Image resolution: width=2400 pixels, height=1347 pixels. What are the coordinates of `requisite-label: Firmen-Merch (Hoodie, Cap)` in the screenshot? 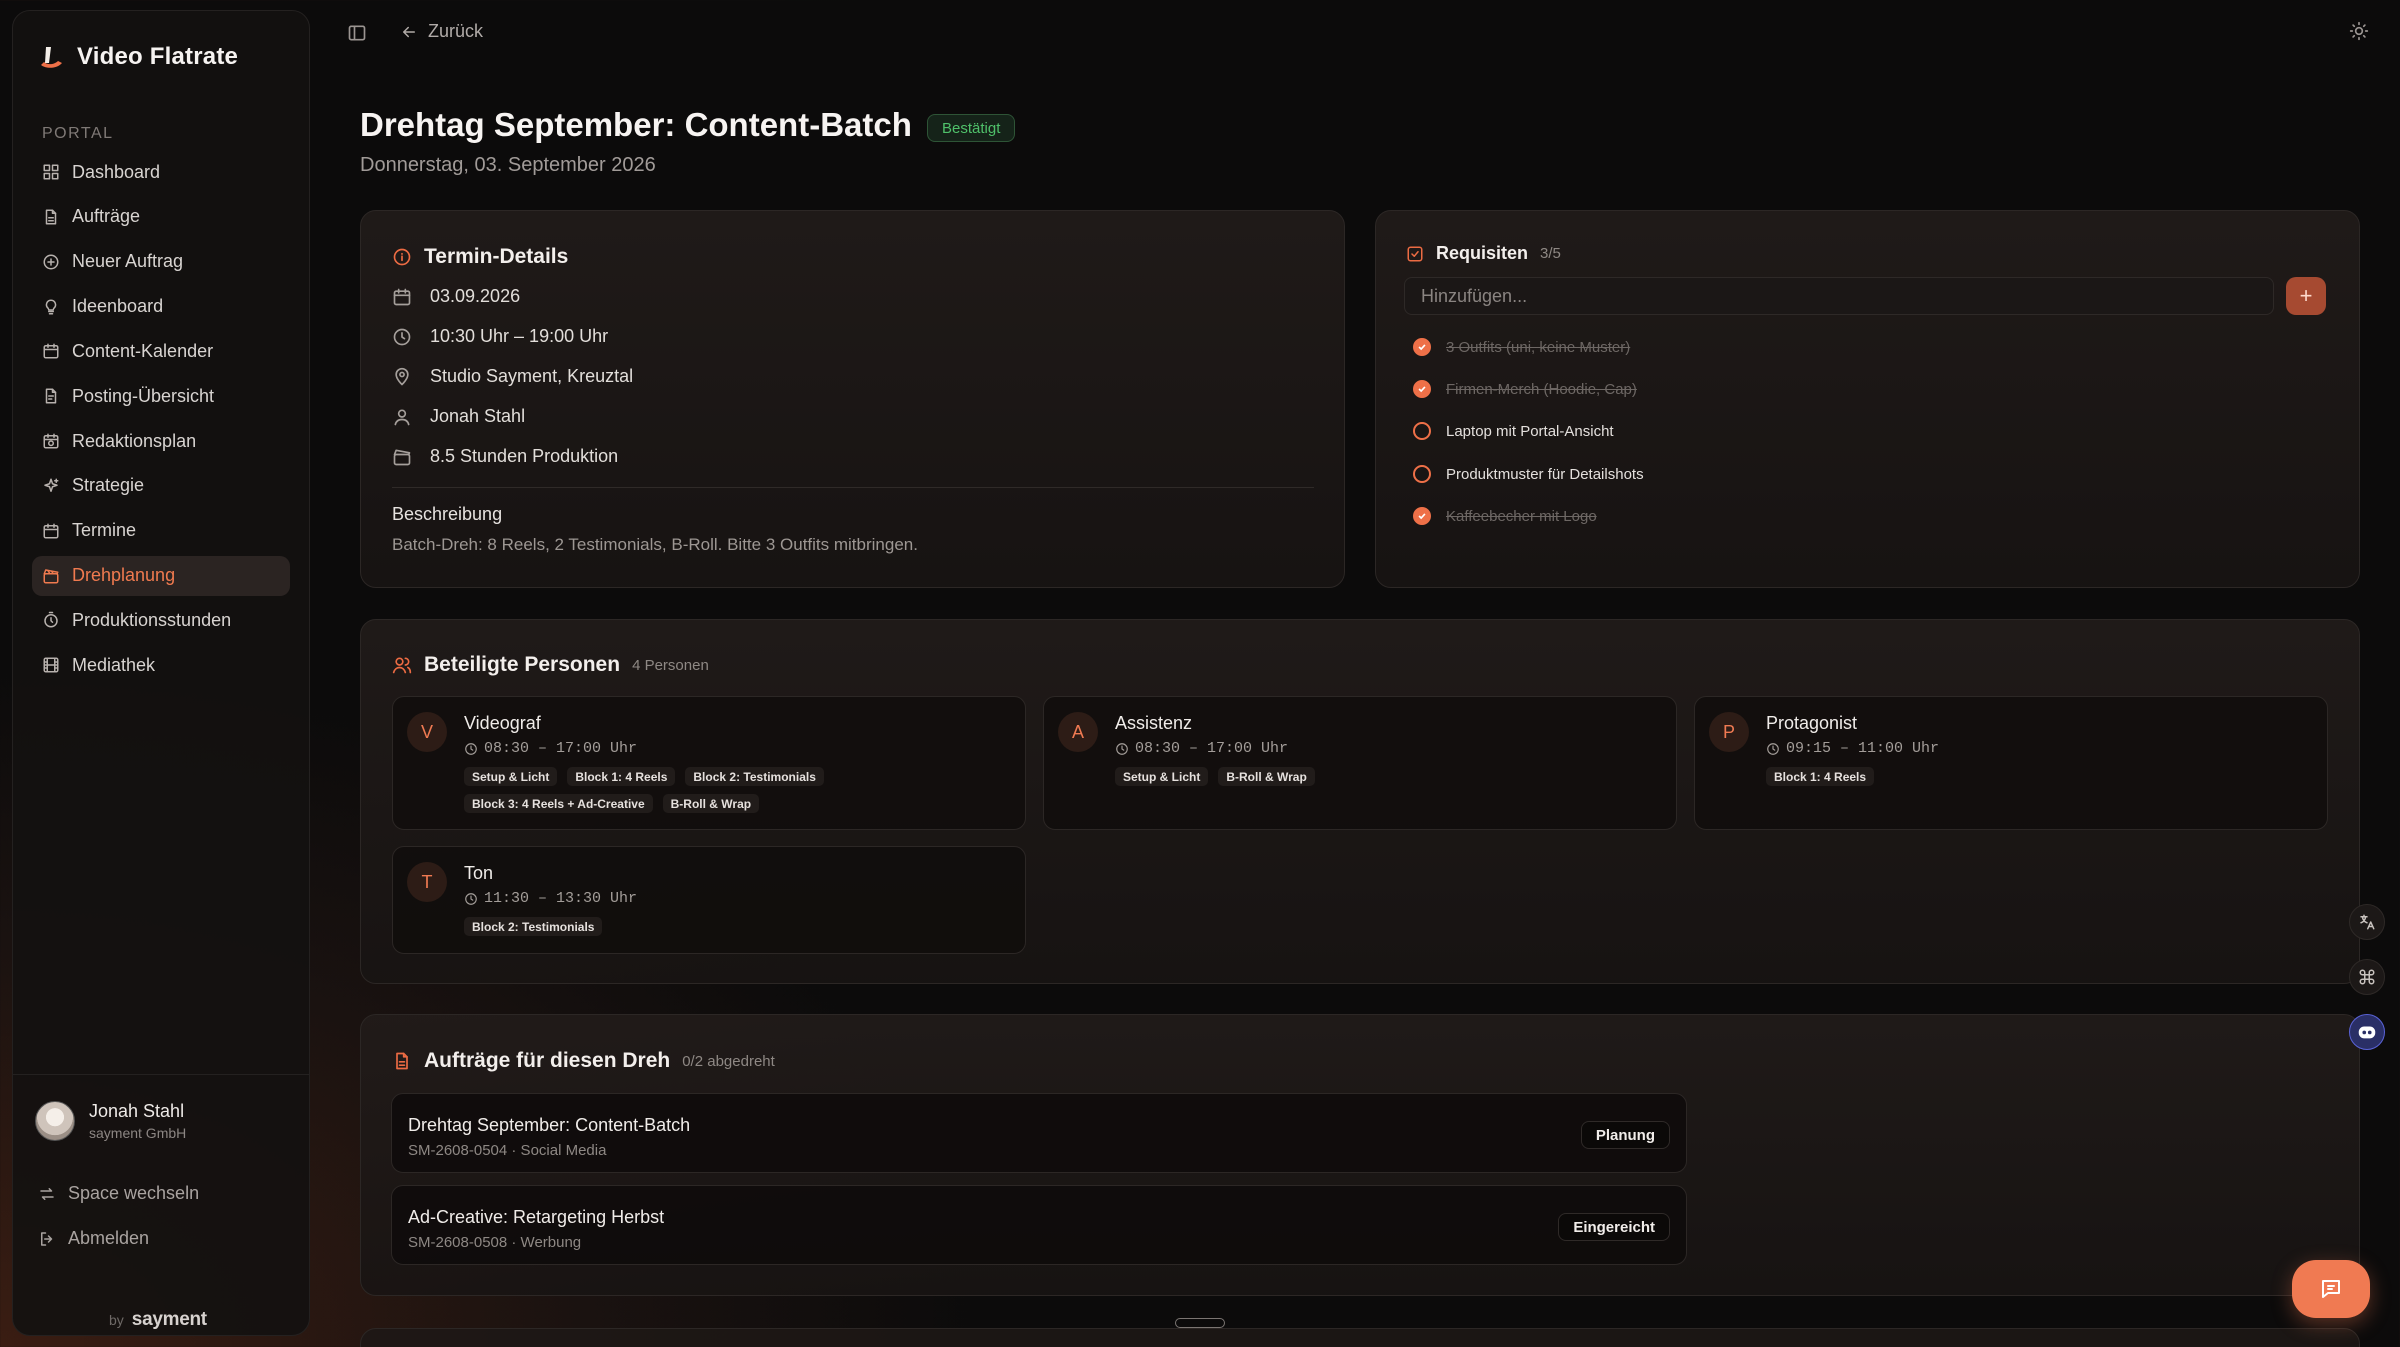 It's located at (1541, 389).